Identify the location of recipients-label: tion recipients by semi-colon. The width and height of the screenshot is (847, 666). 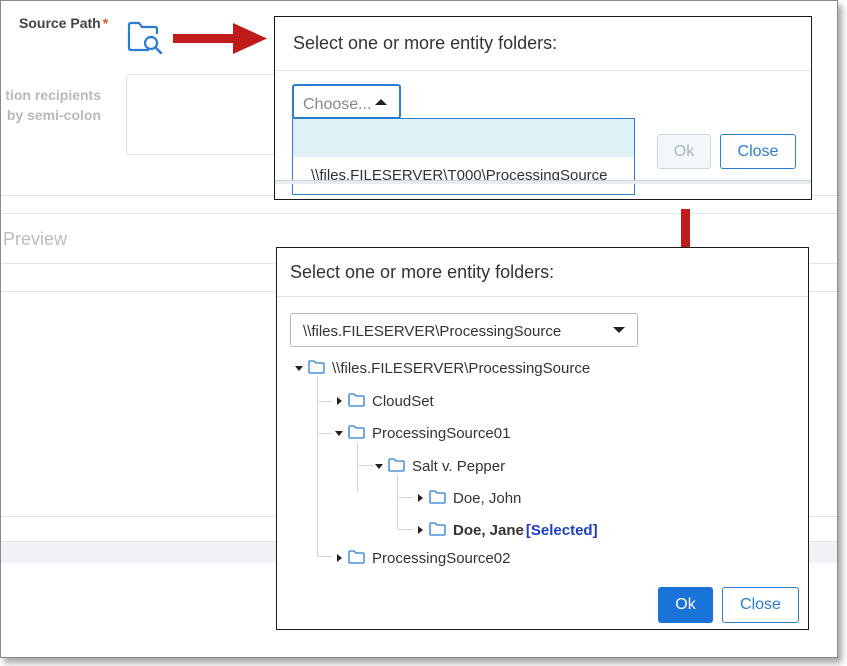
(53, 105).